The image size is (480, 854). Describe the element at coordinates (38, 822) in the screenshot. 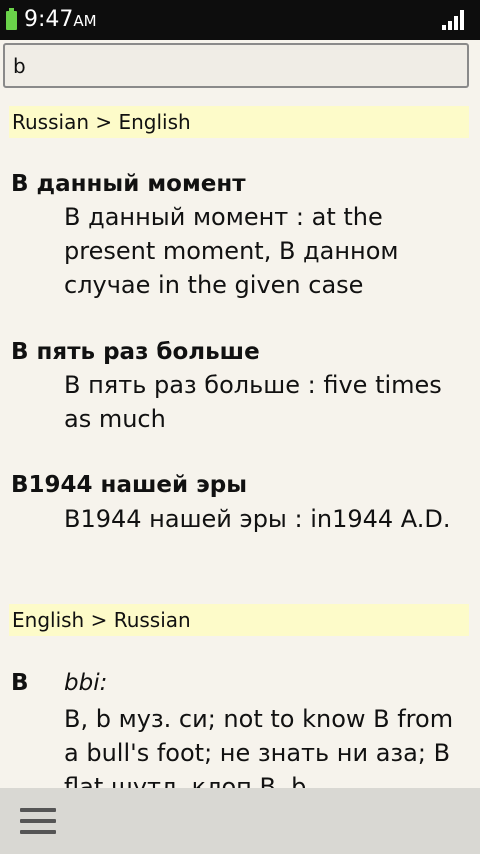

I see `menu-icon` at that location.